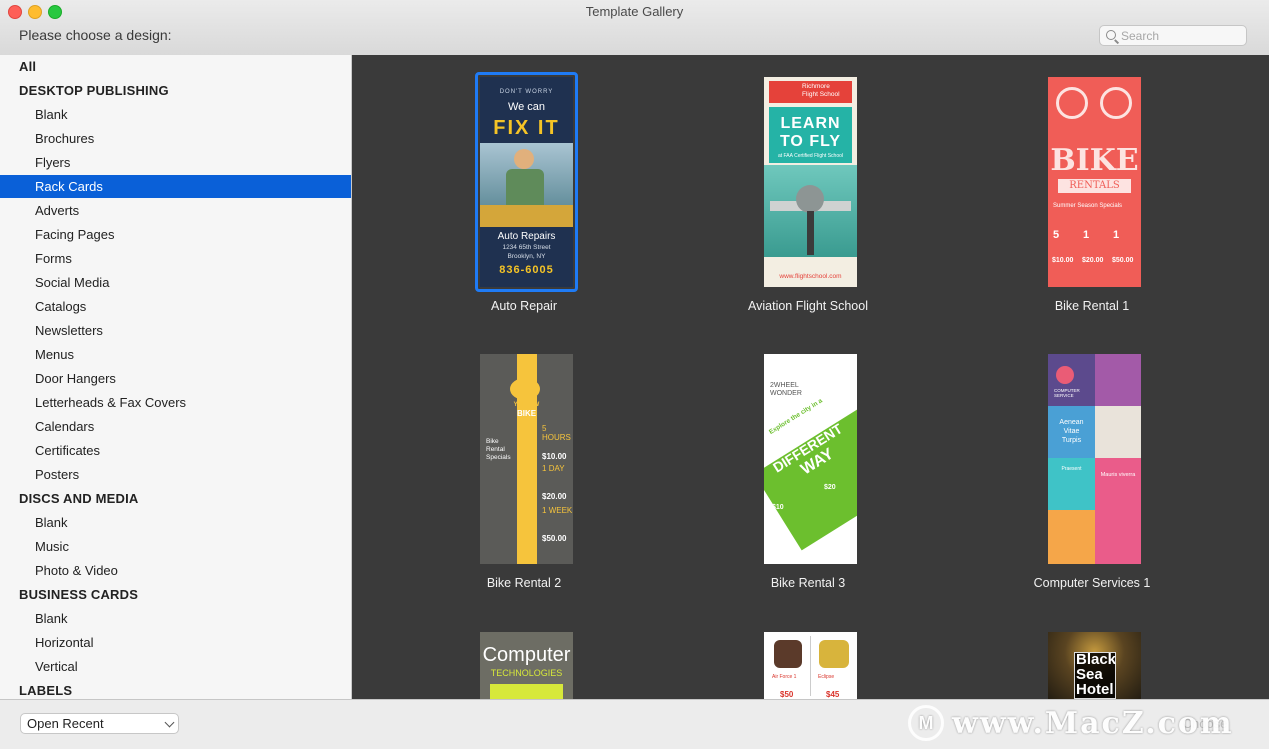 The height and width of the screenshot is (749, 1269). What do you see at coordinates (810, 199) in the screenshot?
I see `airplane-engine` at bounding box center [810, 199].